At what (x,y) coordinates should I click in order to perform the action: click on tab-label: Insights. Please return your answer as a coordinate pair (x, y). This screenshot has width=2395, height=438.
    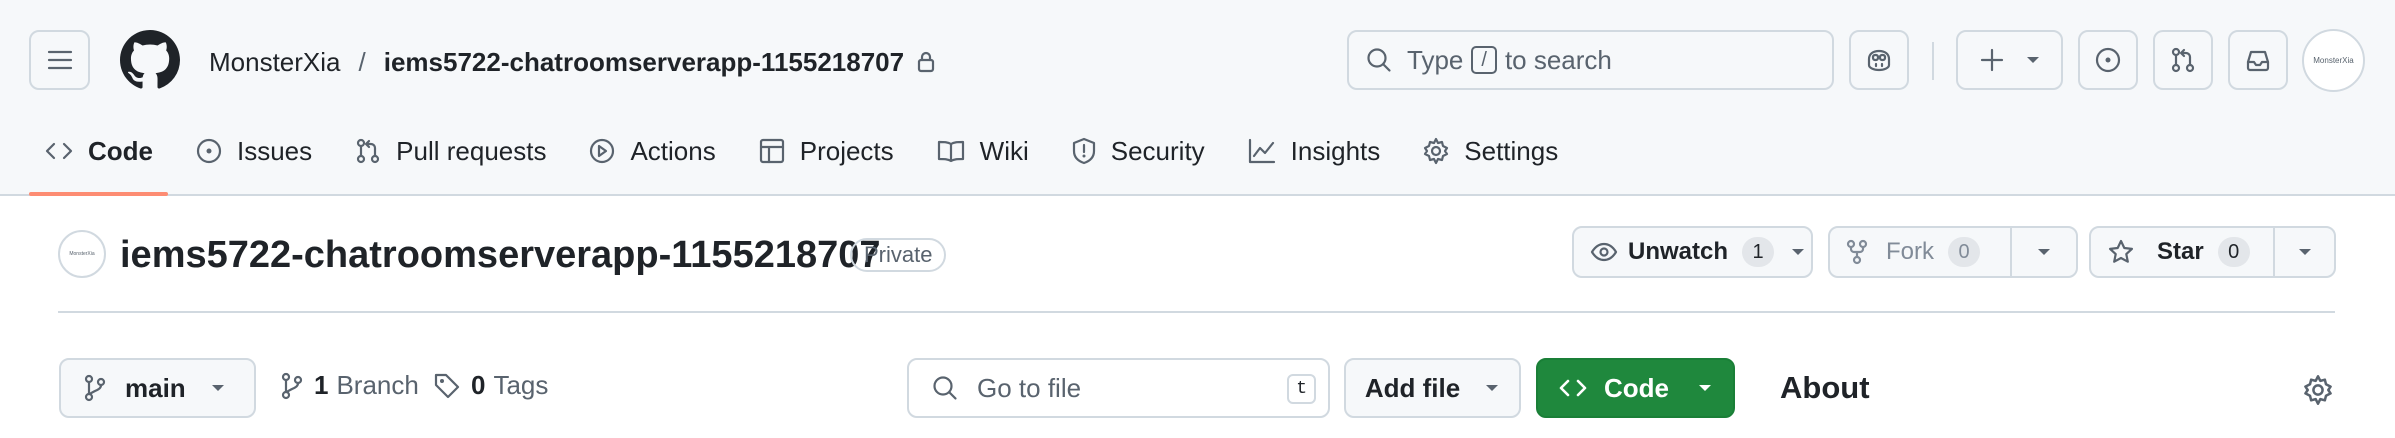
    Looking at the image, I should click on (1335, 150).